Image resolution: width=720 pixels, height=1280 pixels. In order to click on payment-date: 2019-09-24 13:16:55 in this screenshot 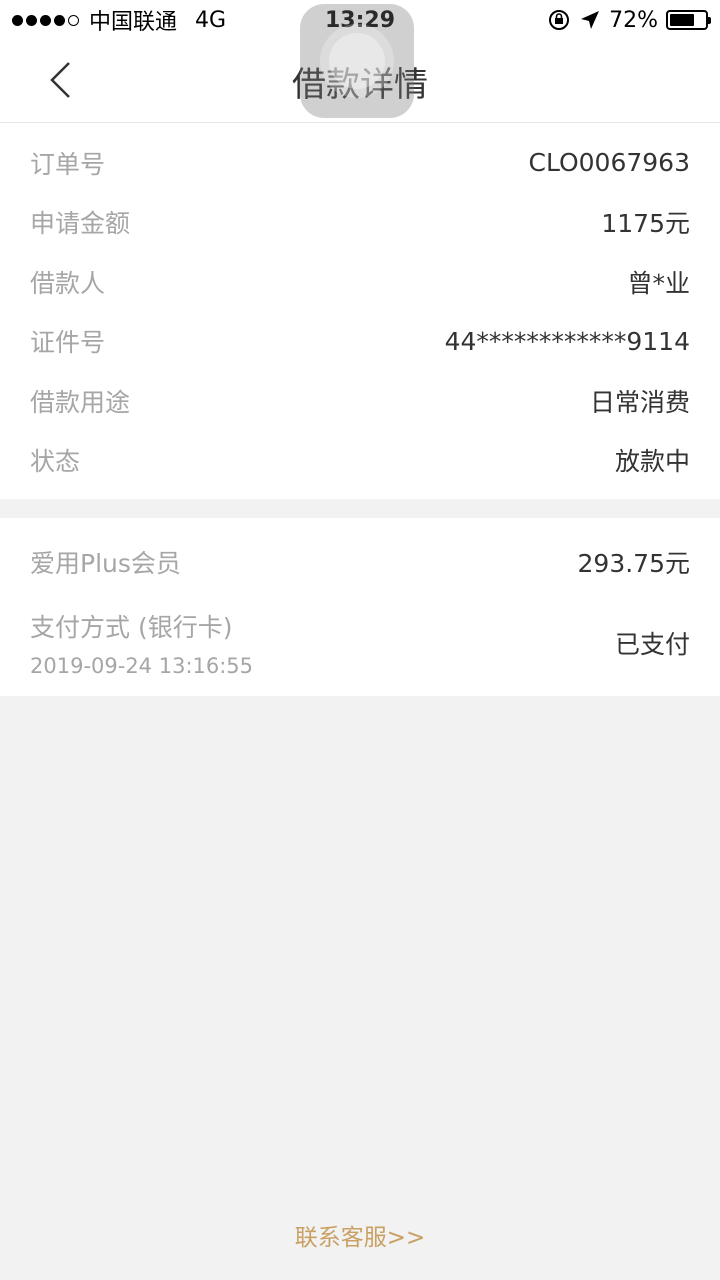, I will do `click(142, 666)`.